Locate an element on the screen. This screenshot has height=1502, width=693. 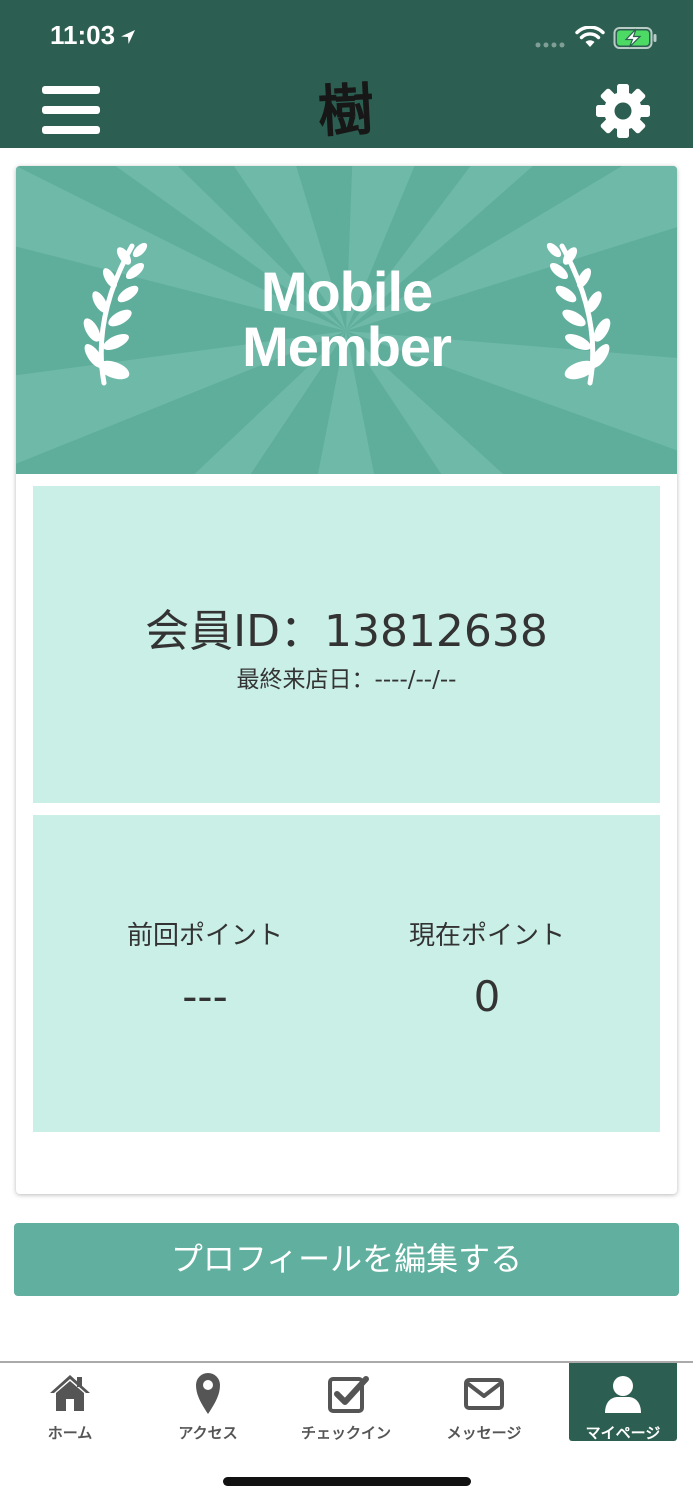
map-pin-icon is located at coordinates (208, 1393).